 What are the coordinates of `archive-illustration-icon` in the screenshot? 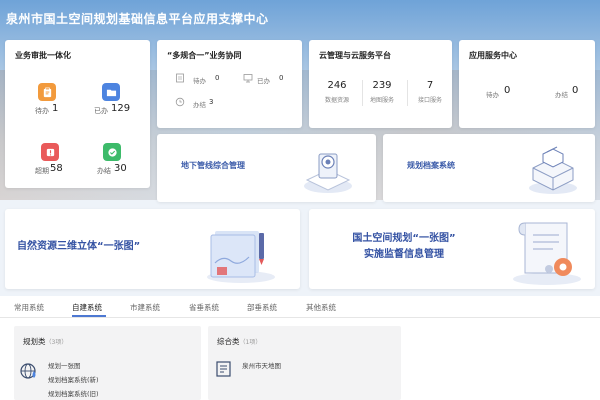 It's located at (553, 170).